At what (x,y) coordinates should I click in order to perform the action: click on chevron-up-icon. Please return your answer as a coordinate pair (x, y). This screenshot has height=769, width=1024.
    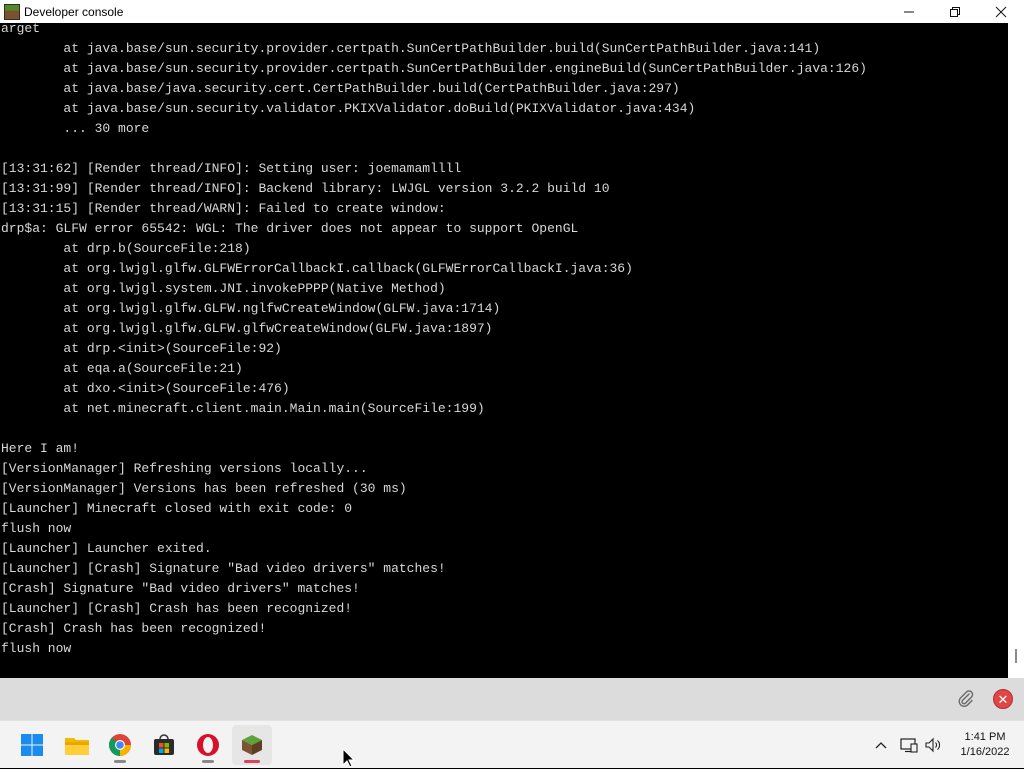
    Looking at the image, I should click on (881, 745).